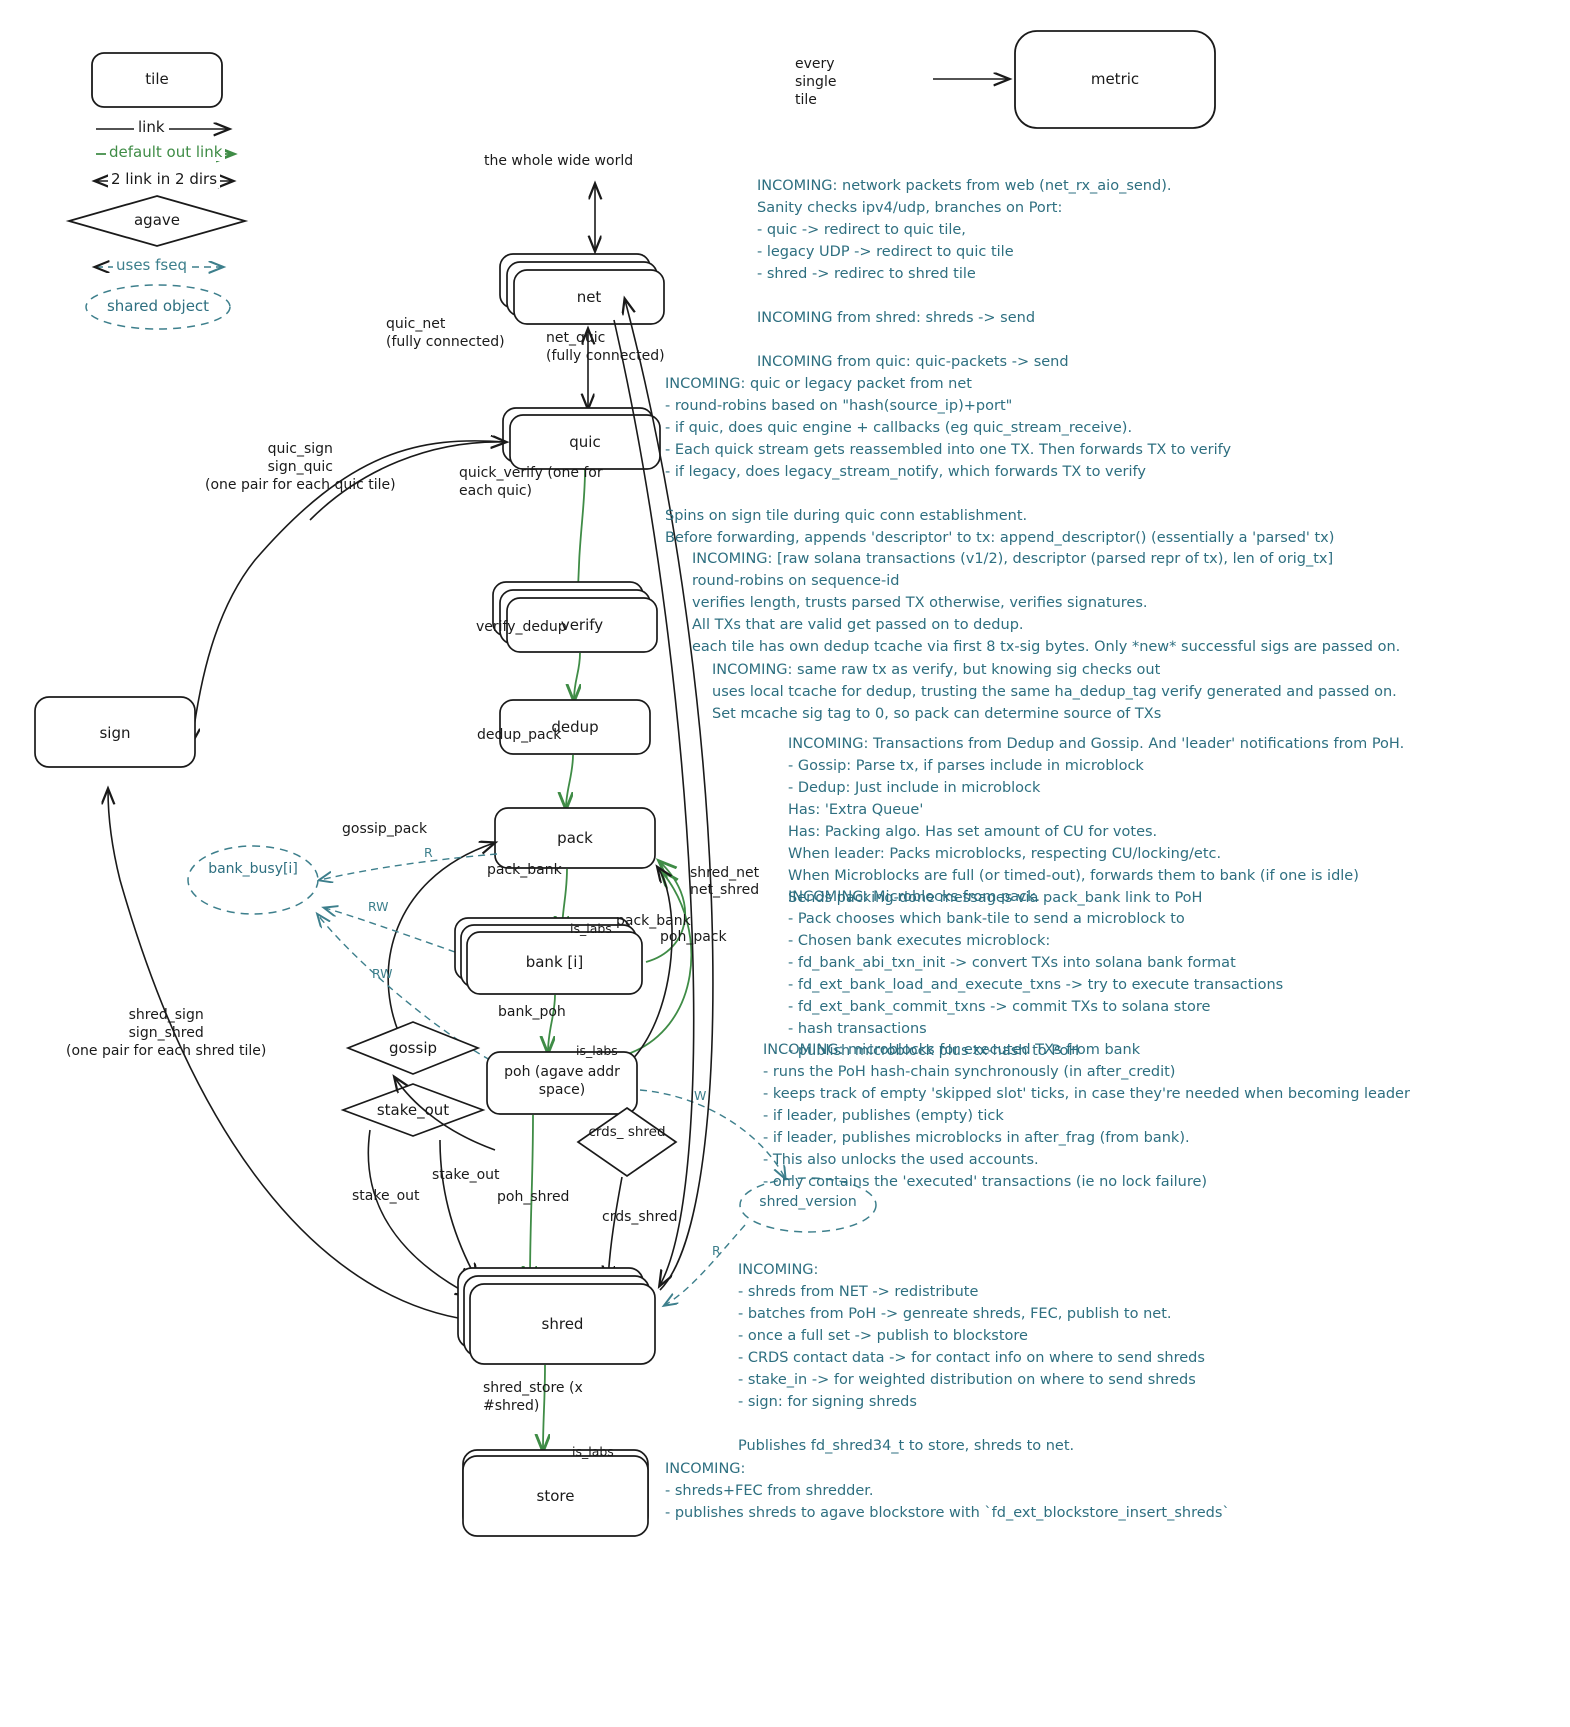  What do you see at coordinates (562, 1324) in the screenshot?
I see `shred-shape` at bounding box center [562, 1324].